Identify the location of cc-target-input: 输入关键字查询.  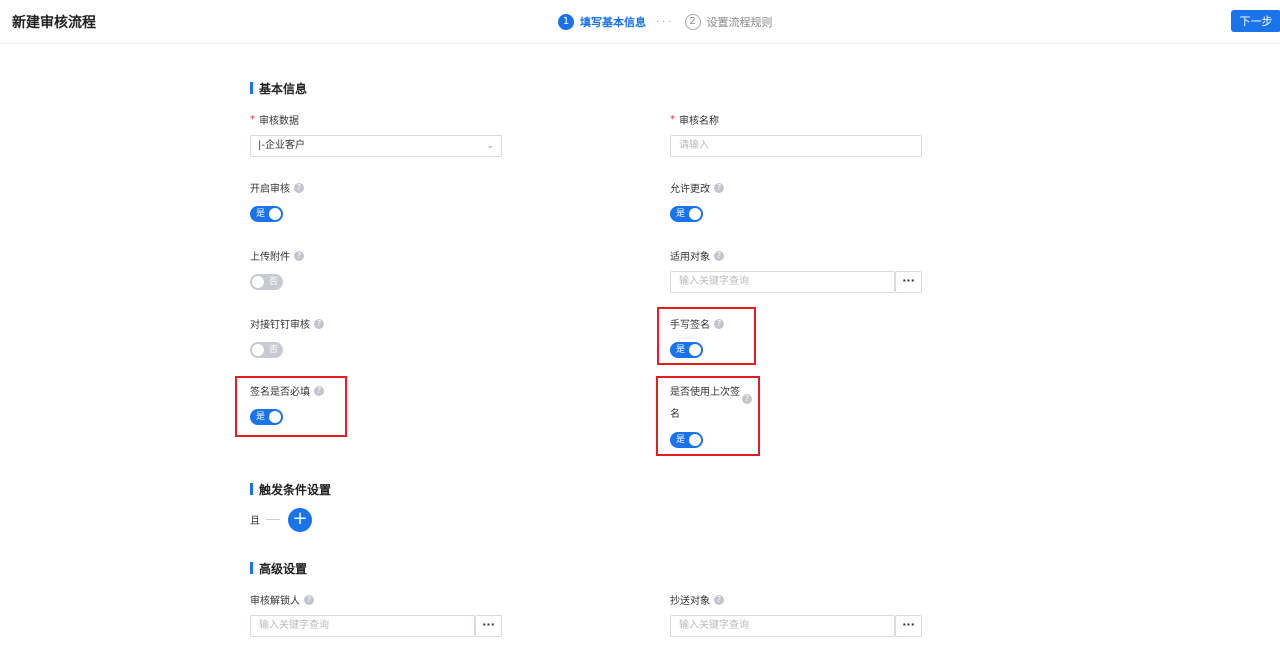
(782, 626).